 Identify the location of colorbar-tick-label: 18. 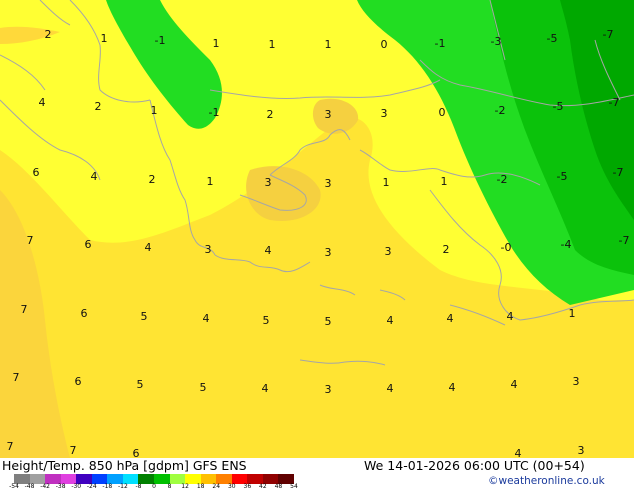
(200, 486).